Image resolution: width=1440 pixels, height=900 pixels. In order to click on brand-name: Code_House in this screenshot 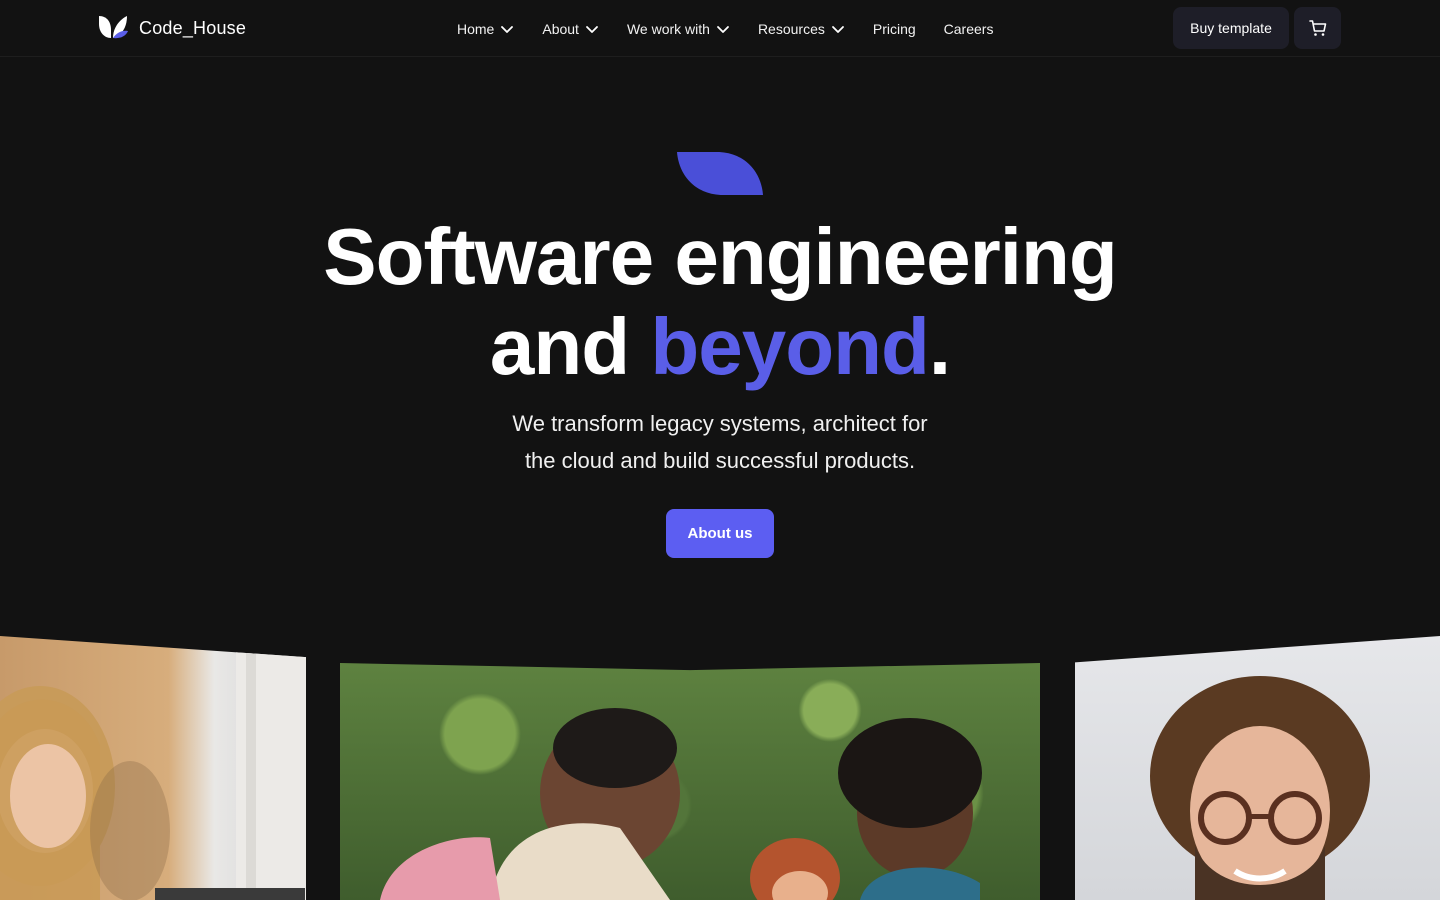, I will do `click(193, 27)`.